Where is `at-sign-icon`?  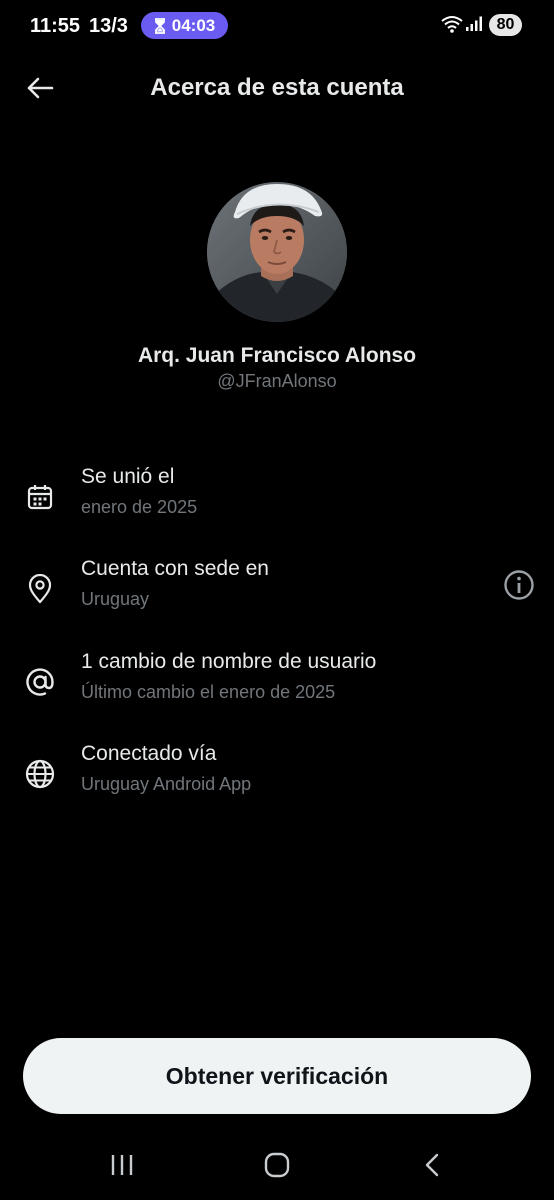 at-sign-icon is located at coordinates (40, 682).